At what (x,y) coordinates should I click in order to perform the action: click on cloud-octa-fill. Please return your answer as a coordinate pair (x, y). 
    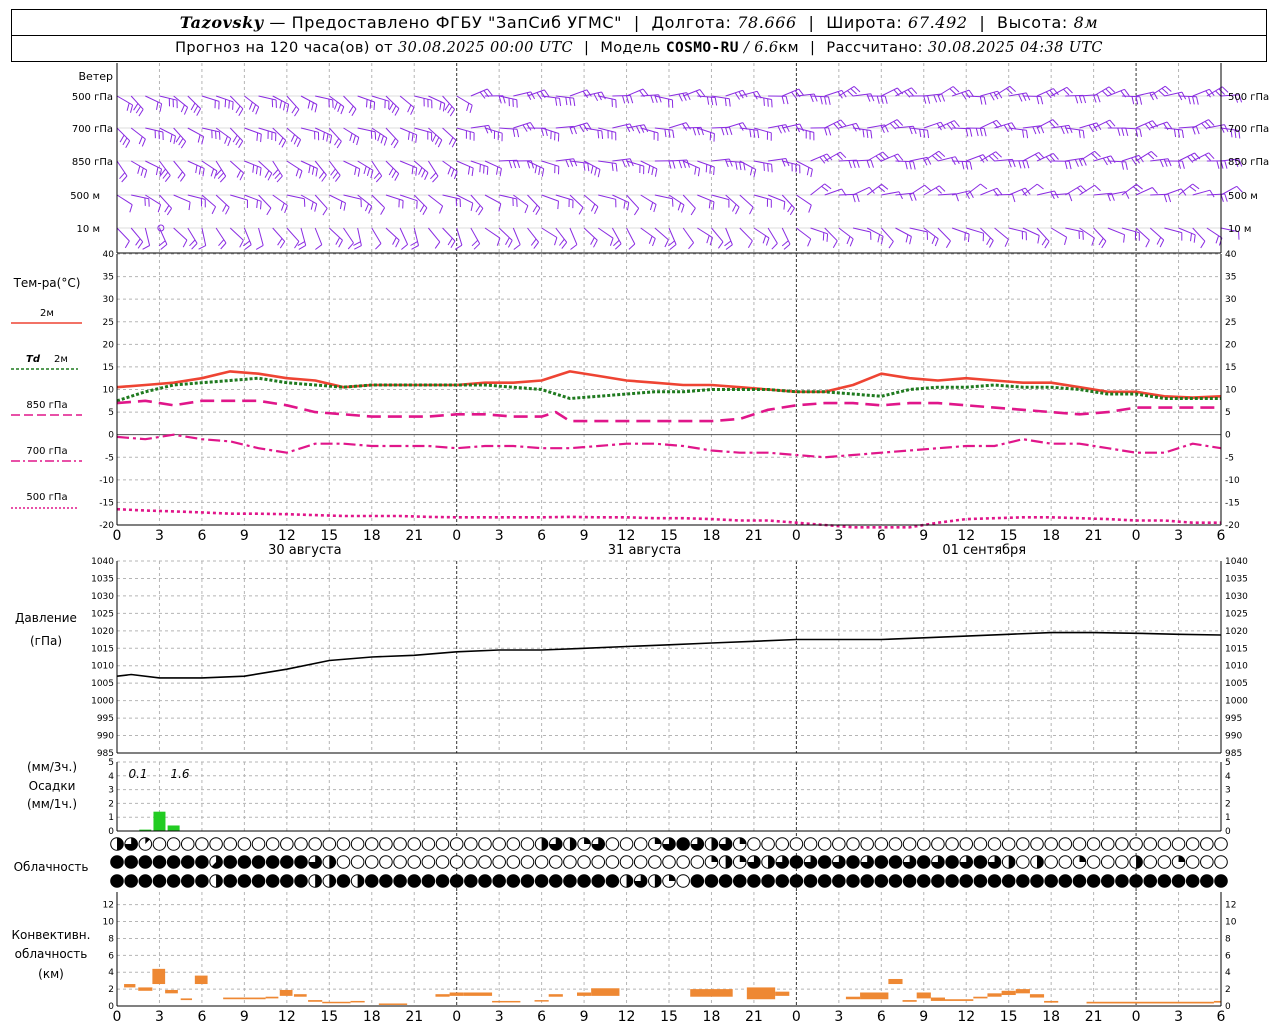
    Looking at the image, I should click on (332, 862).